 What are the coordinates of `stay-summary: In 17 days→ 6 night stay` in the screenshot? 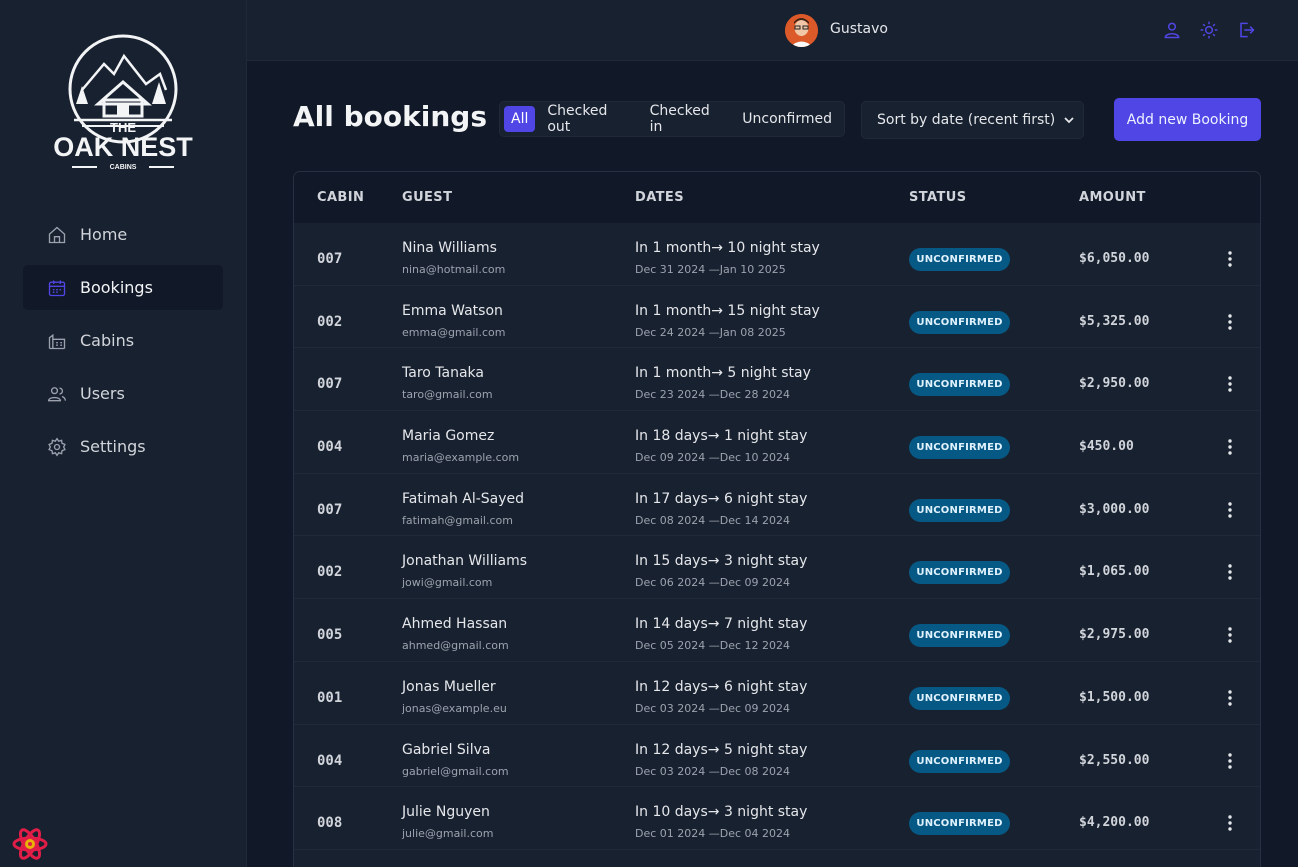 It's located at (721, 498).